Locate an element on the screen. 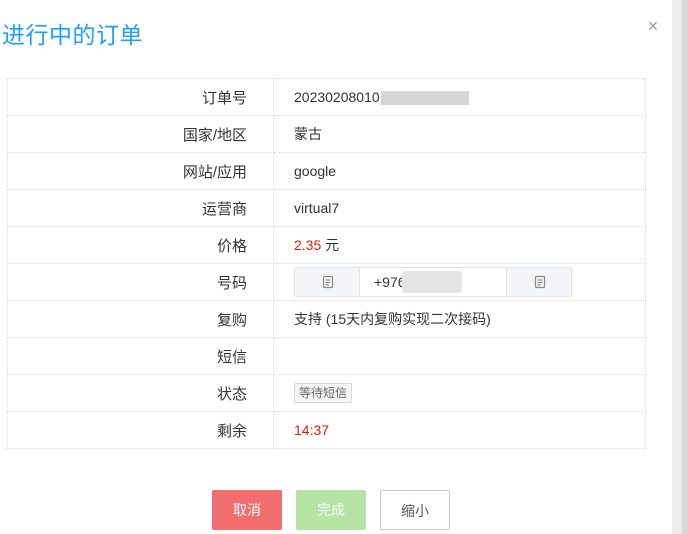  copy-number-button is located at coordinates (538, 282).